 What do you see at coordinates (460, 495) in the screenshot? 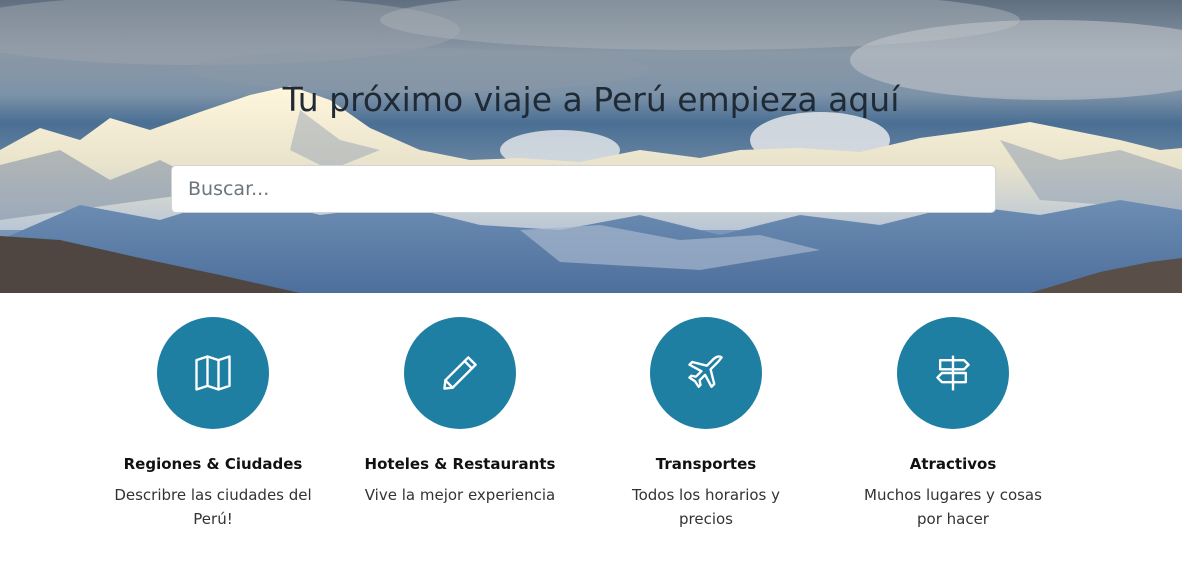
I see `feature-description: Vive la mejor experiencia` at bounding box center [460, 495].